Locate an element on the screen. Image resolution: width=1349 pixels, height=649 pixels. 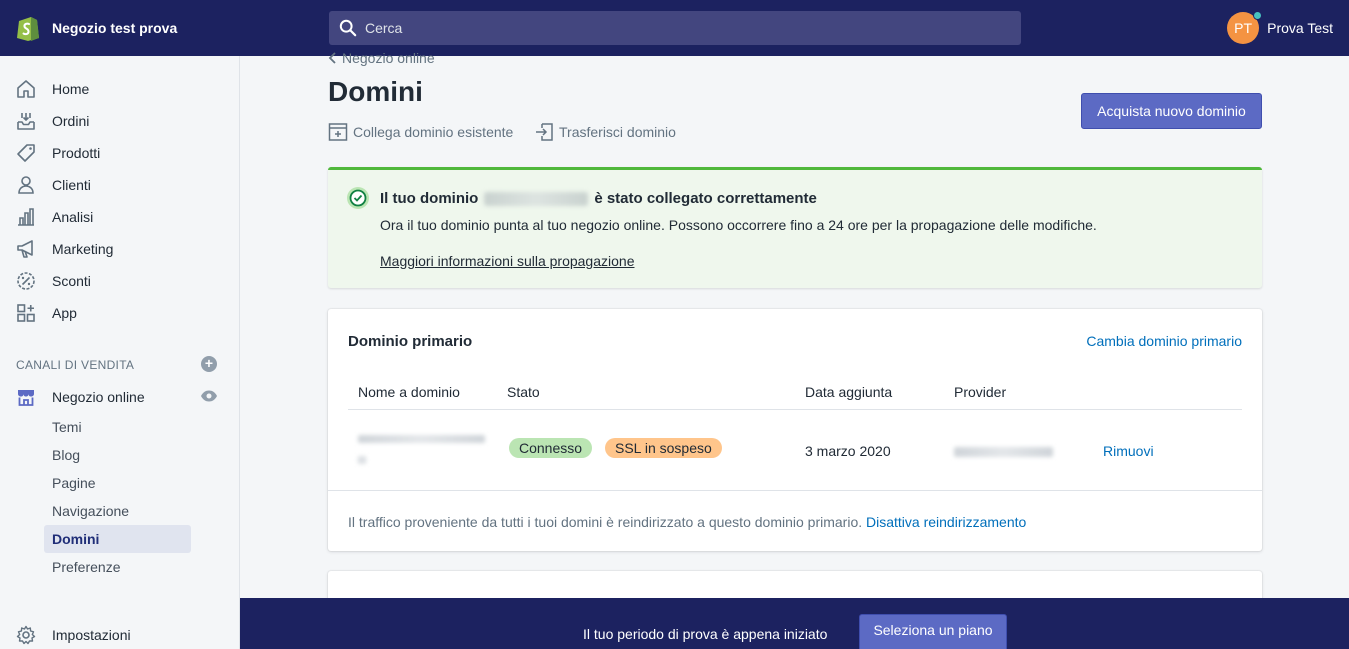
transfer-icon is located at coordinates (544, 132).